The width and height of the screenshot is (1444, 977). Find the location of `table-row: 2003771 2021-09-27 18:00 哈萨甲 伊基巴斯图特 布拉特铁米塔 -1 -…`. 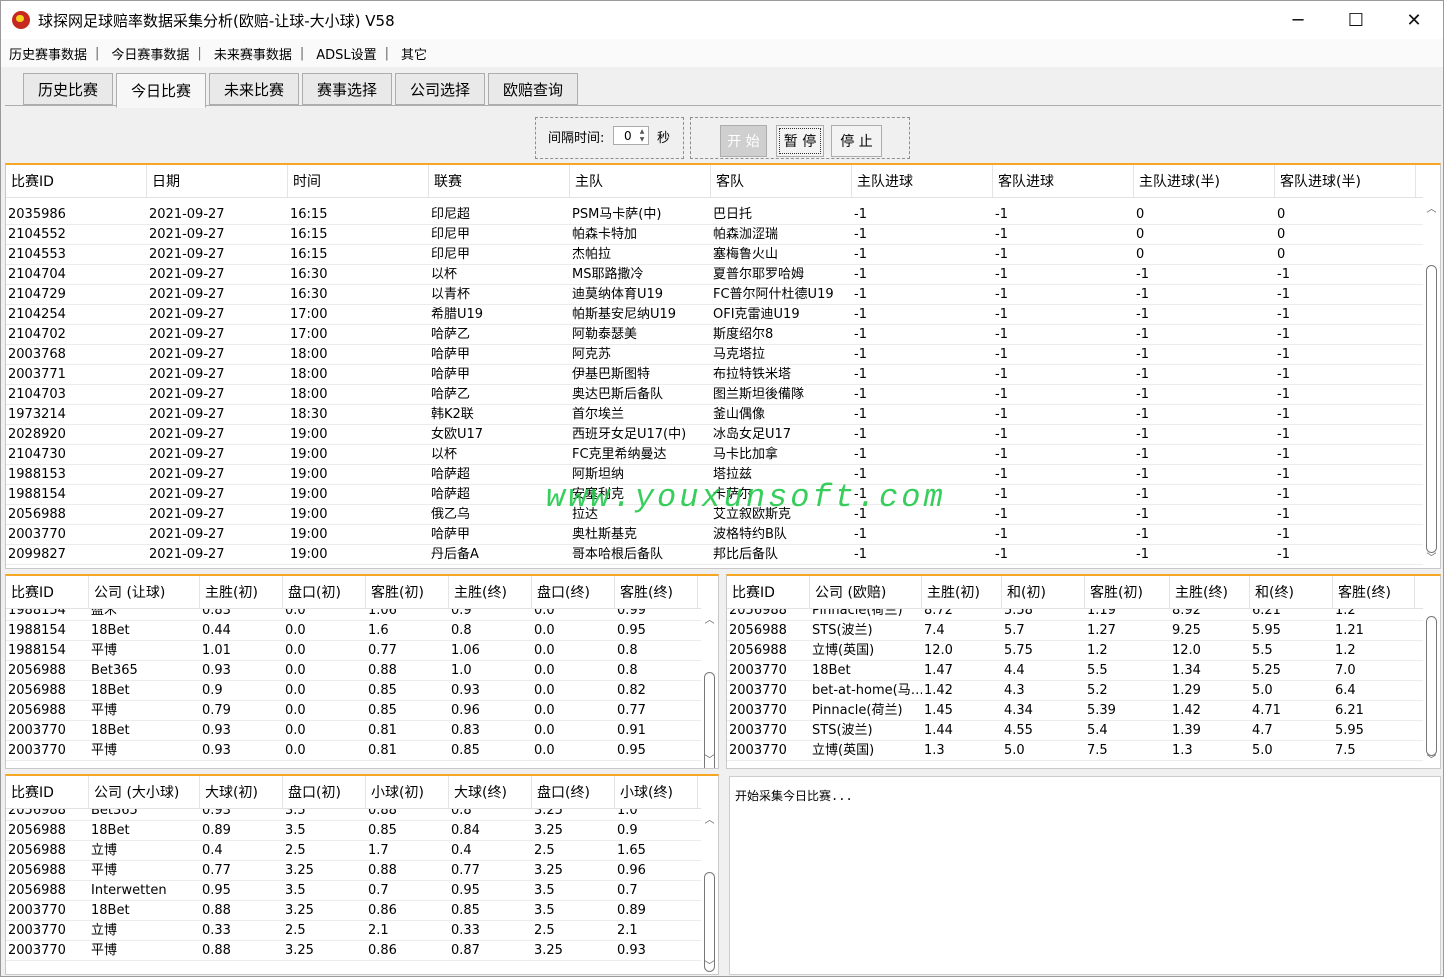

table-row: 2003771 2021-09-27 18:00 哈萨甲 伊基巴斯图特 布拉特铁米塔 -1 -… is located at coordinates (714, 375).